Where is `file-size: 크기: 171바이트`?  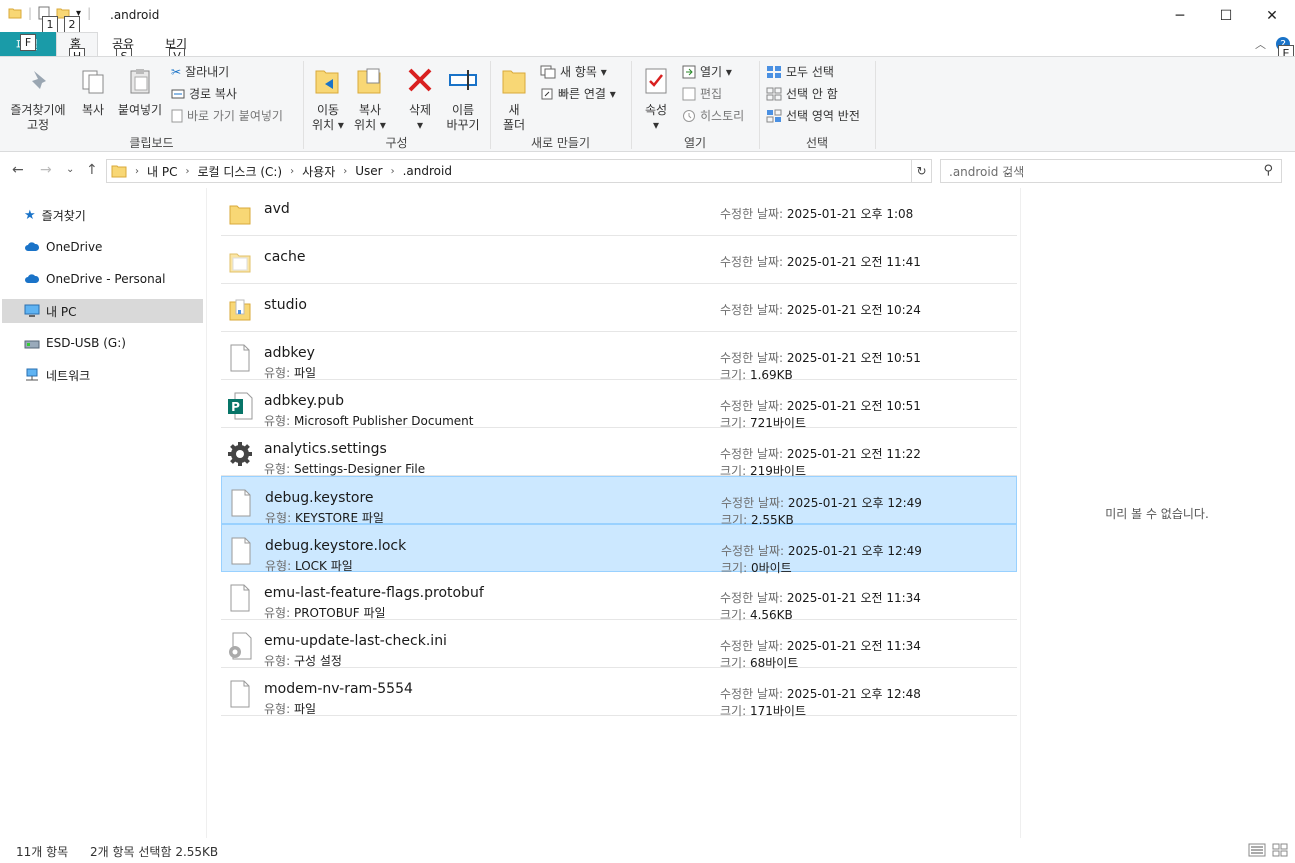 file-size: 크기: 171바이트 is located at coordinates (763, 710).